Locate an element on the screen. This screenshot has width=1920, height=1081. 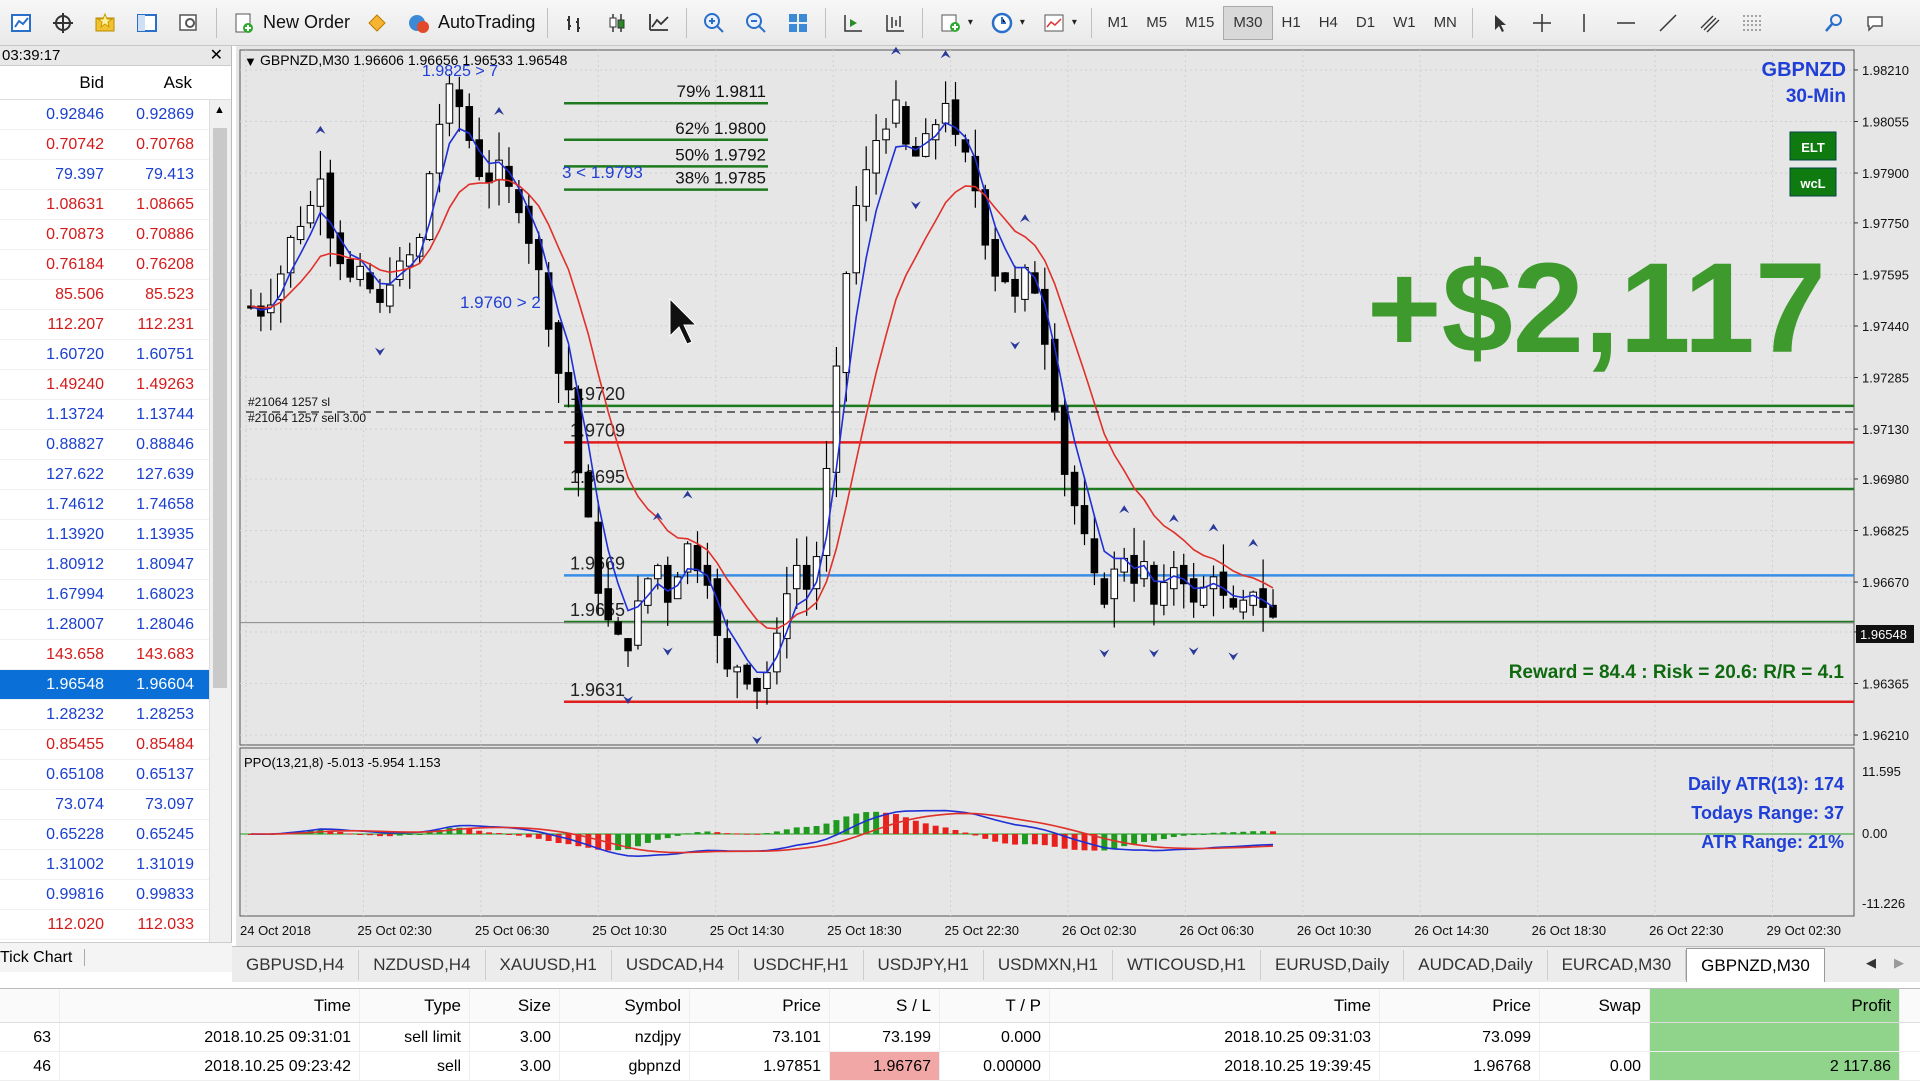
cursor-tool-button is located at coordinates (1500, 23).